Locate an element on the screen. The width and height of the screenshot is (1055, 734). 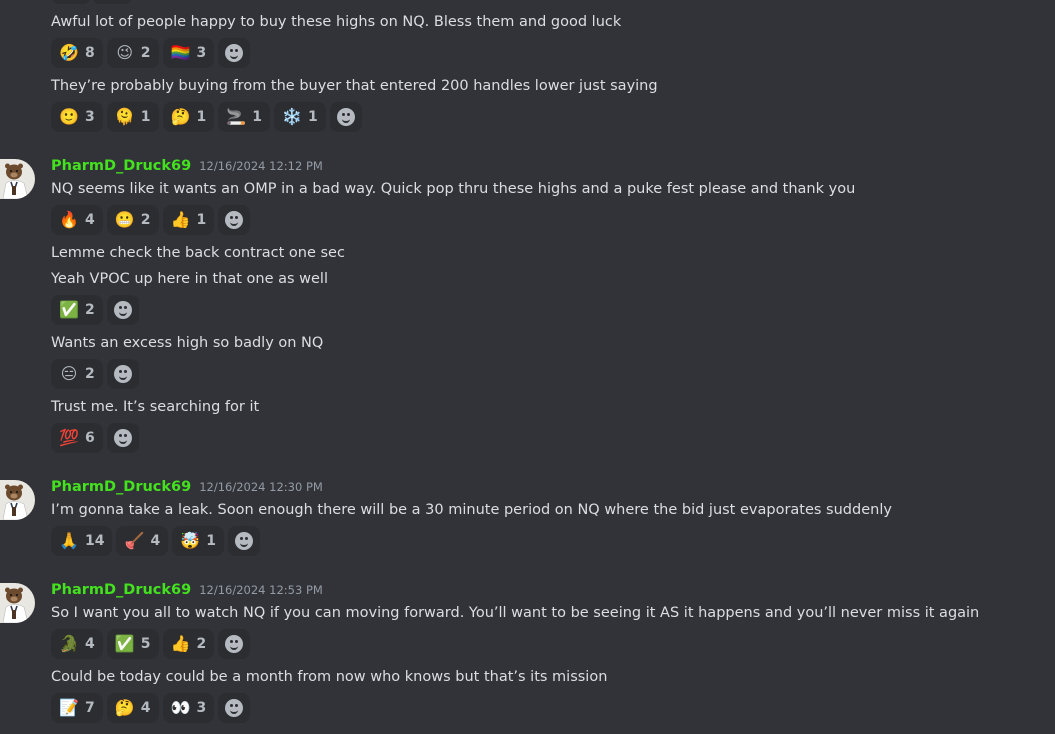
wink-emoji: 😉 is located at coordinates (125, 52).